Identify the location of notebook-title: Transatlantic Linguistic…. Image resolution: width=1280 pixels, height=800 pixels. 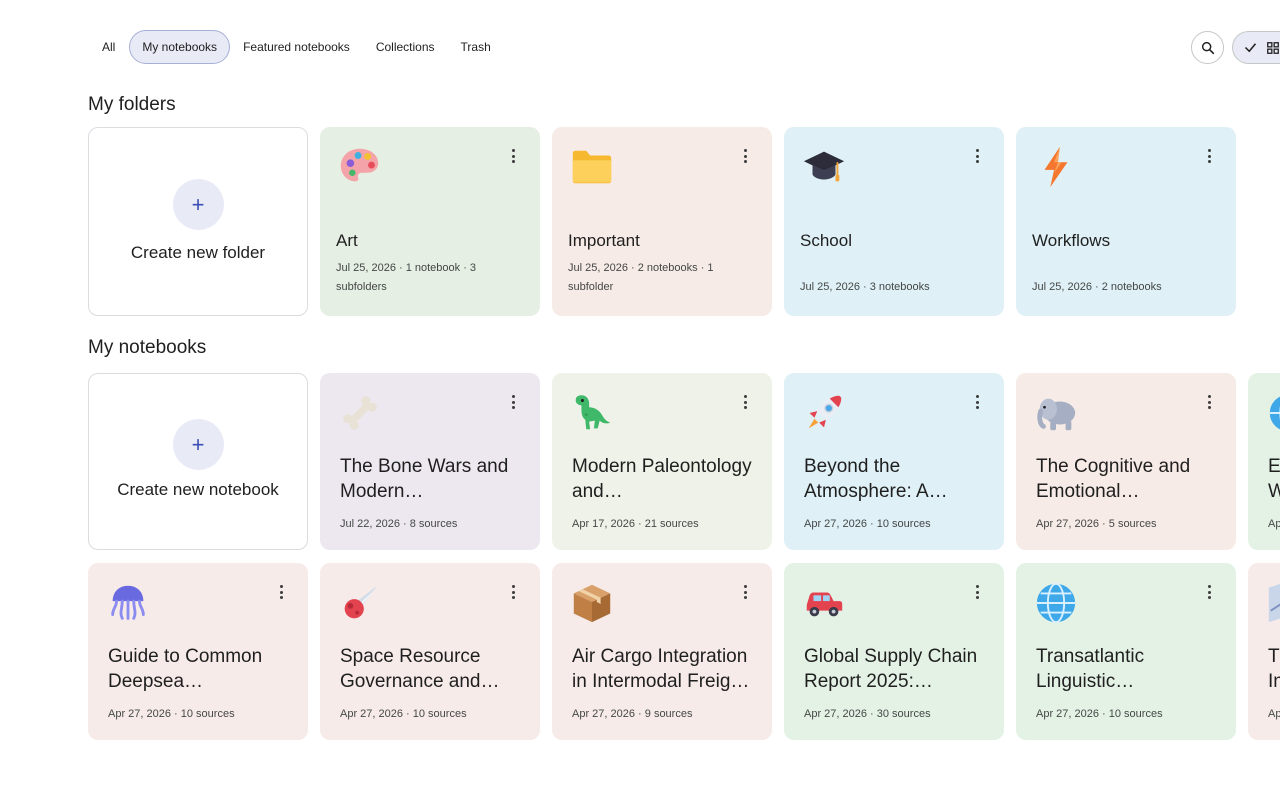
(1090, 669).